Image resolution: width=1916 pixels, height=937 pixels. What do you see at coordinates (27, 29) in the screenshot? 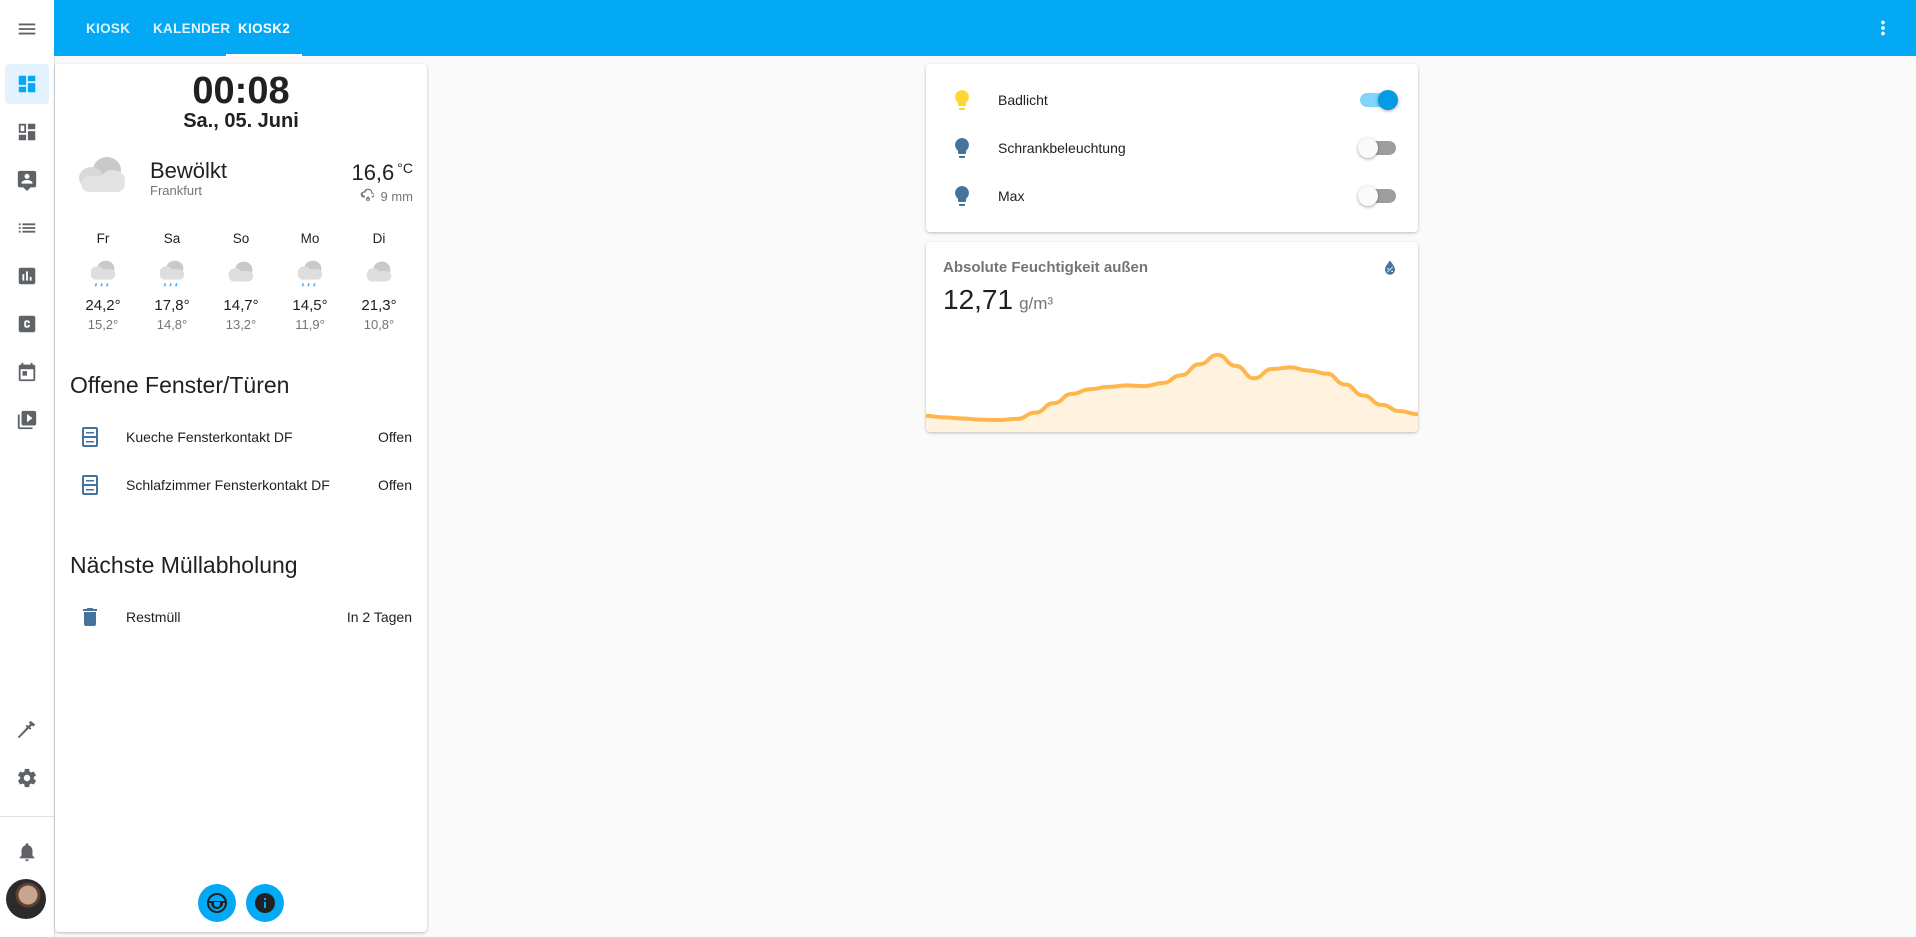
I see `menu-icon` at bounding box center [27, 29].